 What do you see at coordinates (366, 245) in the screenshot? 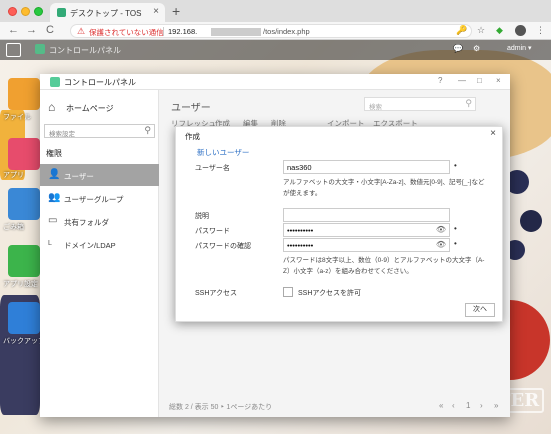
I see `password-confirm-field: •••••••••• 👁` at bounding box center [366, 245].